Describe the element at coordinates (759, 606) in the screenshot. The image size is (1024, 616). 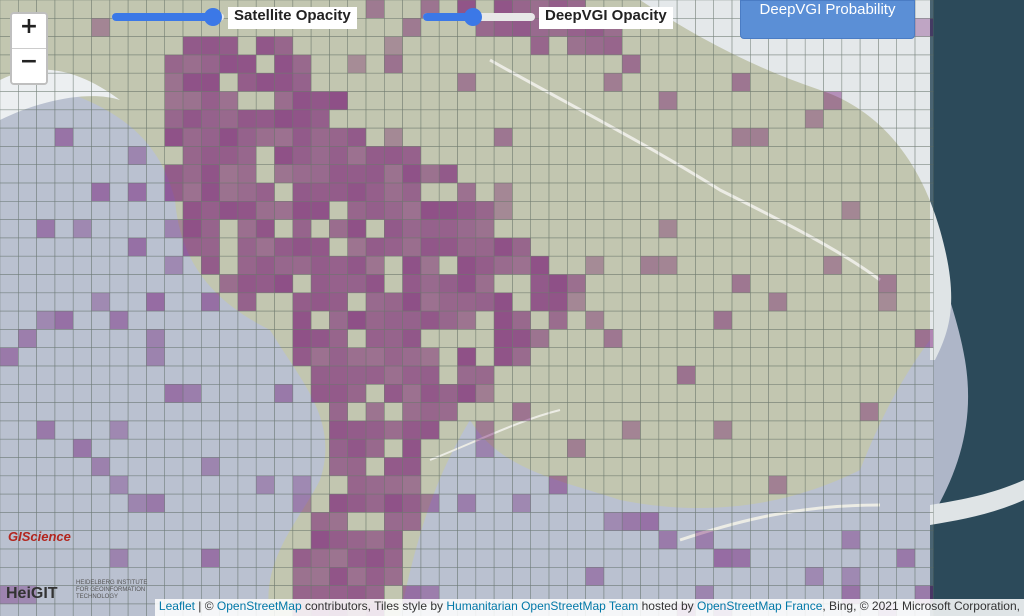
I see `openstreetmap-france-link: OpenStreetMap France` at that location.